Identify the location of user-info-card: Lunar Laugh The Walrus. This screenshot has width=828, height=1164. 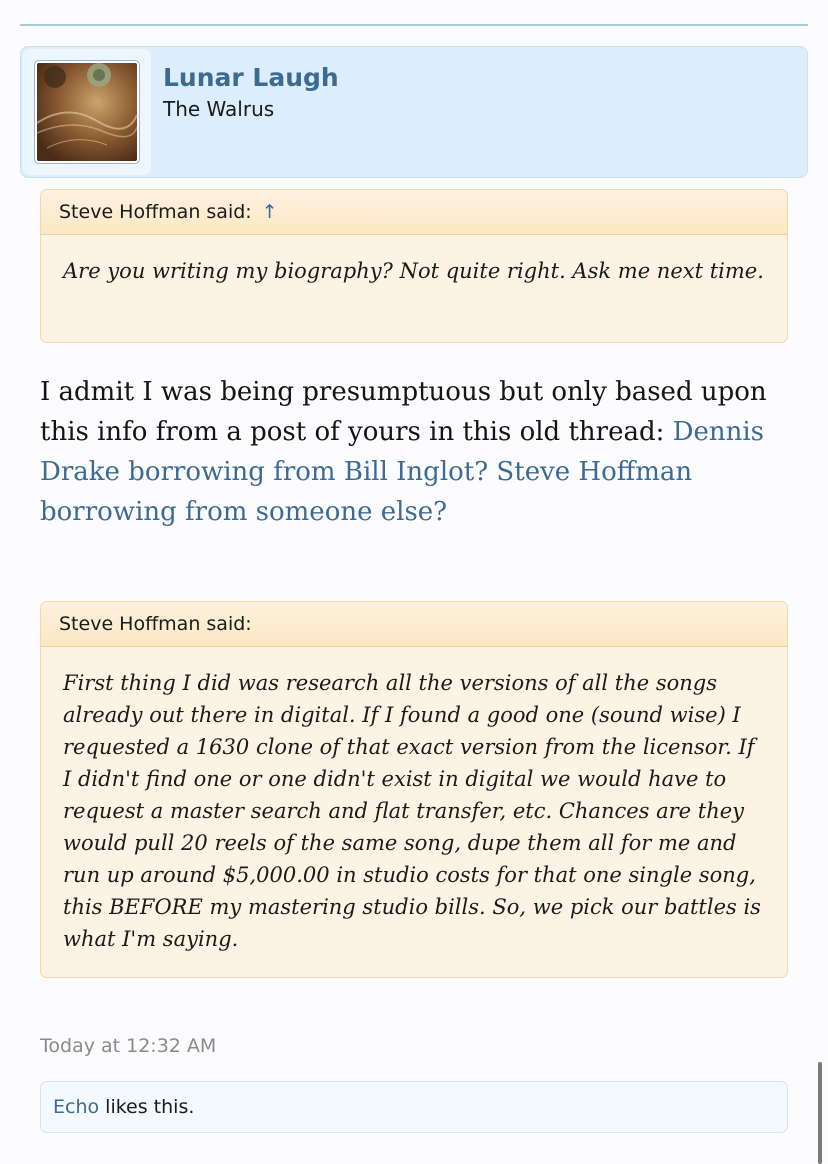
(414, 112).